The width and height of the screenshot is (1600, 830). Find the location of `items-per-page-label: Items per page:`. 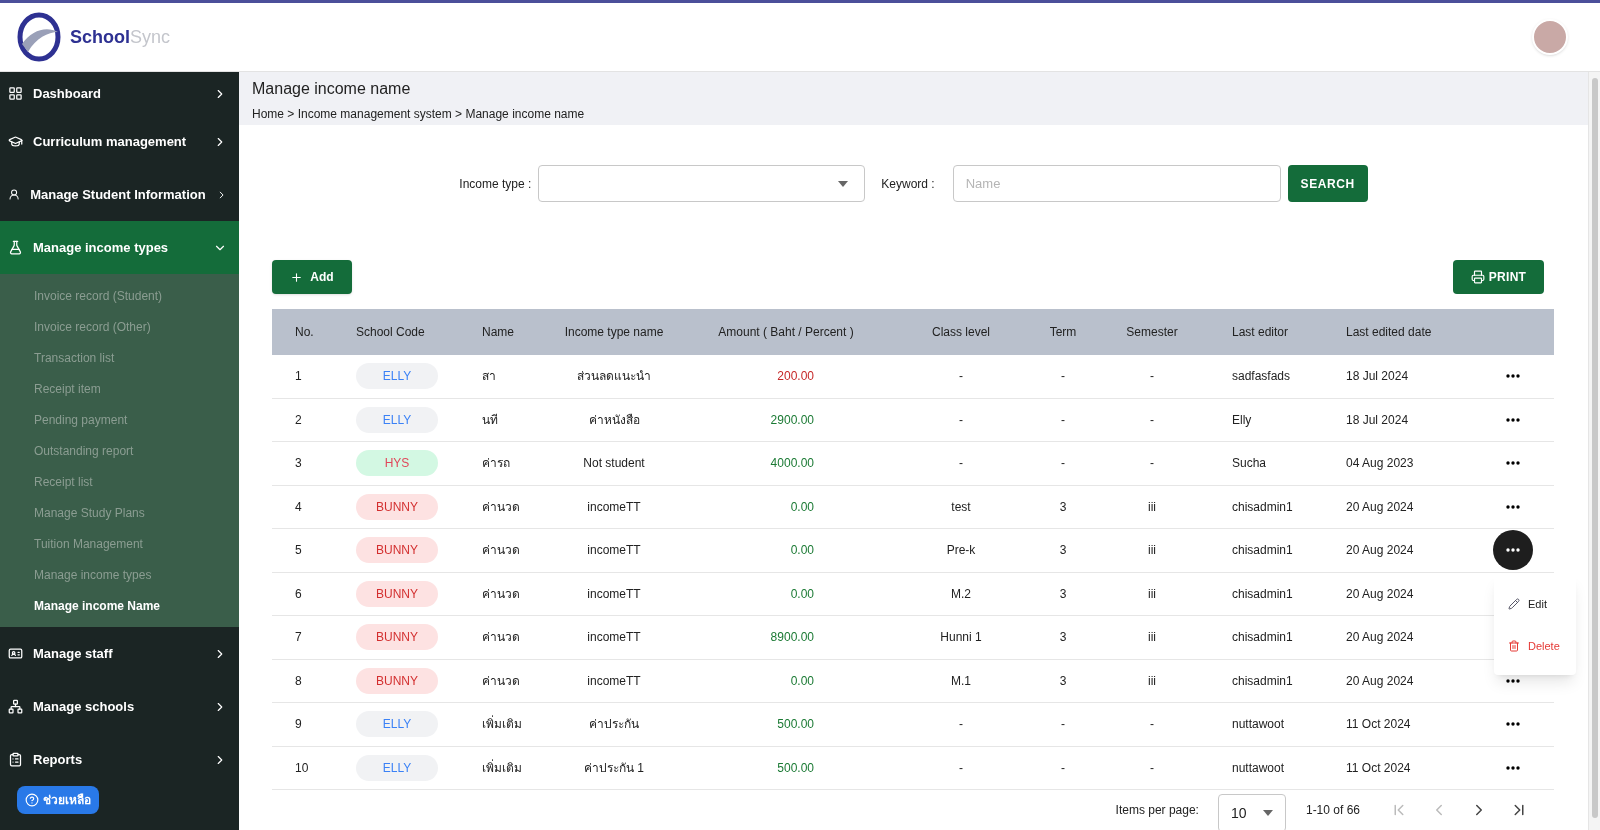

items-per-page-label: Items per page: is located at coordinates (1157, 810).